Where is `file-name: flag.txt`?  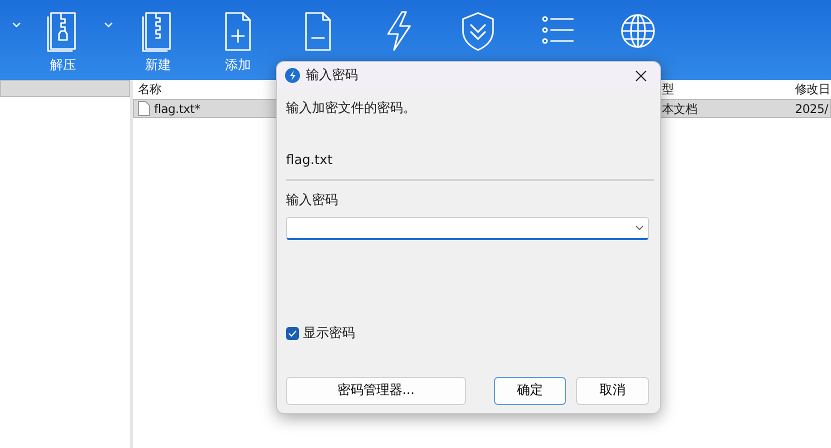
file-name: flag.txt is located at coordinates (309, 160).